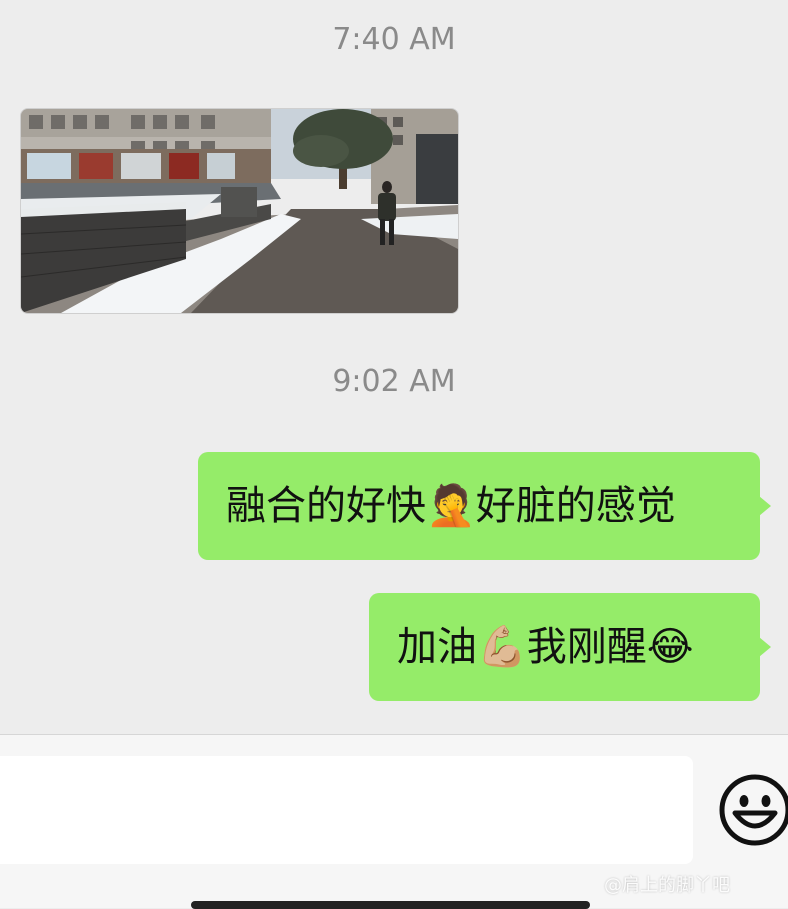 This screenshot has height=909, width=788. I want to click on timestamp: 7:40 AM, so click(394, 39).